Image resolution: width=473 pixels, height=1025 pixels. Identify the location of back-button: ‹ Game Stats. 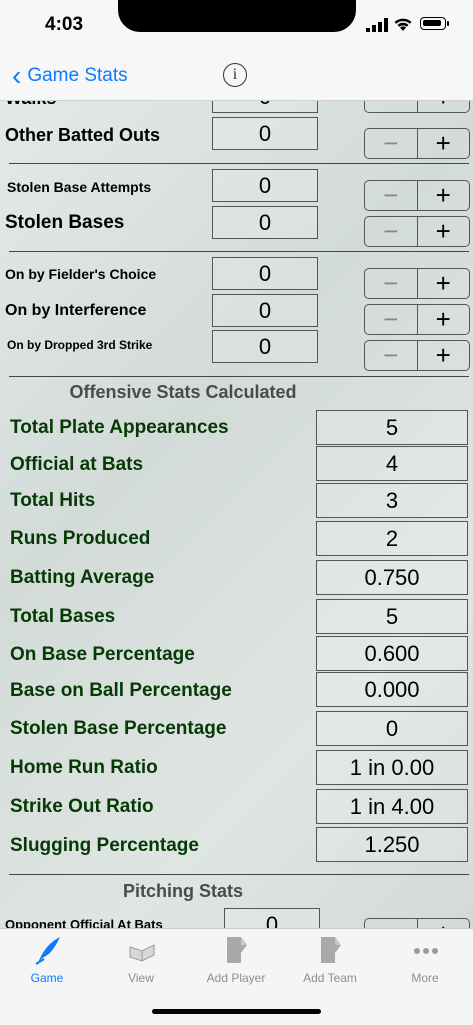
(70, 76).